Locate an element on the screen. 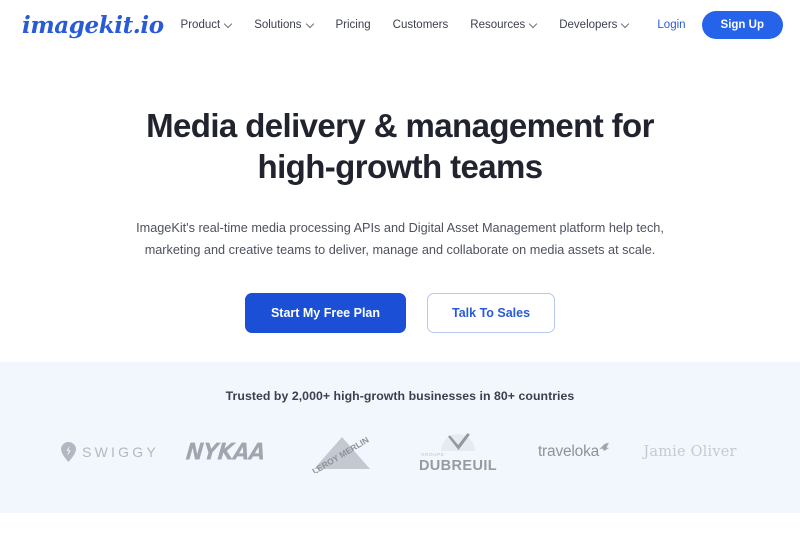  nav-item-label: Solutions is located at coordinates (278, 25).